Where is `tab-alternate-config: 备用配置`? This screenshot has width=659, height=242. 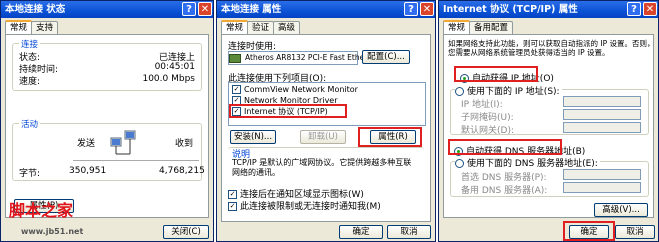
tab-alternate-config: 备用配置 is located at coordinates (491, 27).